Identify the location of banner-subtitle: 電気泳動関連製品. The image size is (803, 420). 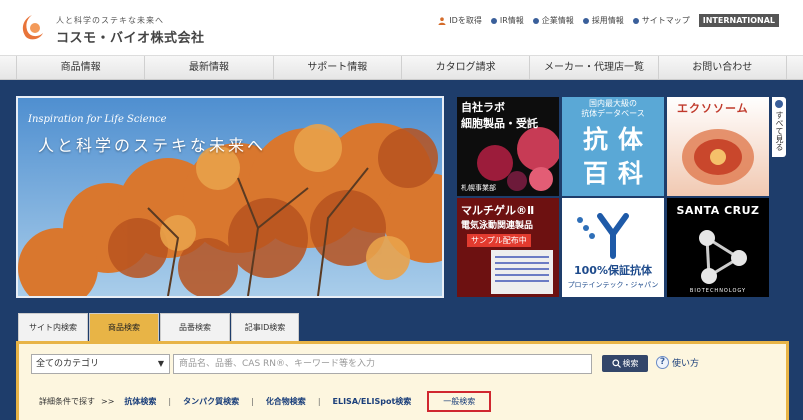
(497, 226).